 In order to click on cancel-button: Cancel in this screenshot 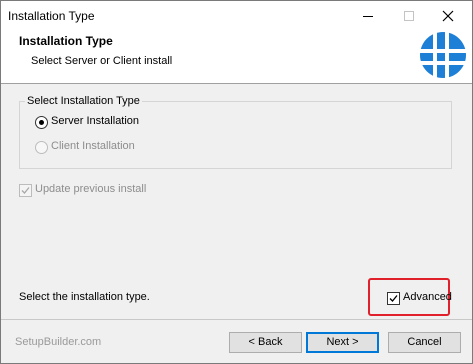, I will do `click(424, 342)`.